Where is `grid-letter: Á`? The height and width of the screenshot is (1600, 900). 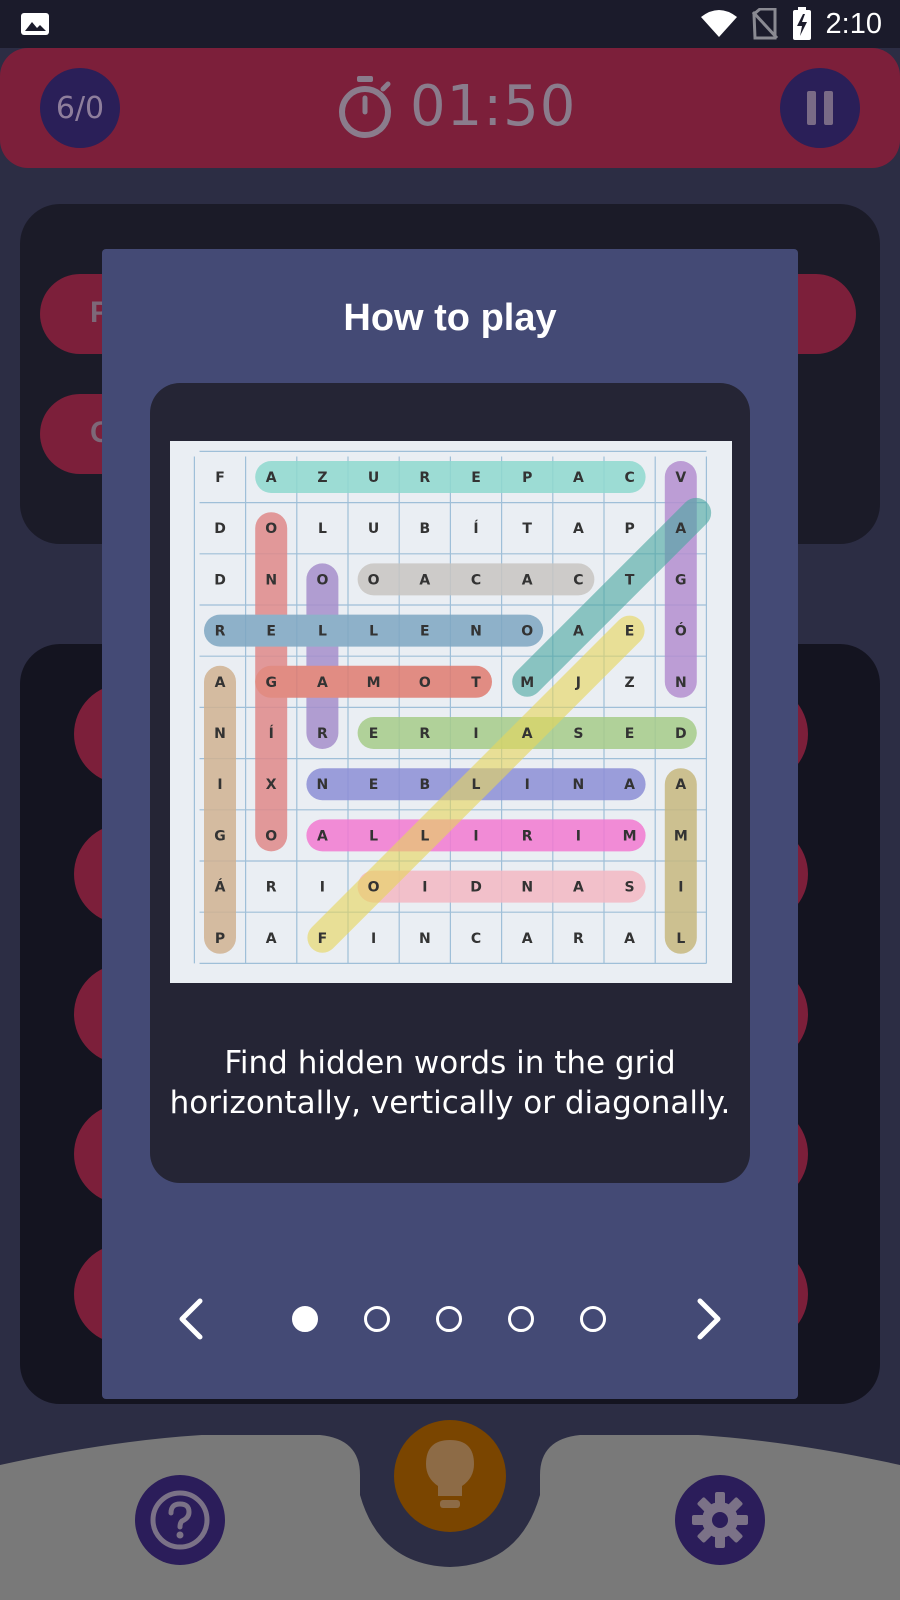 grid-letter: Á is located at coordinates (220, 887).